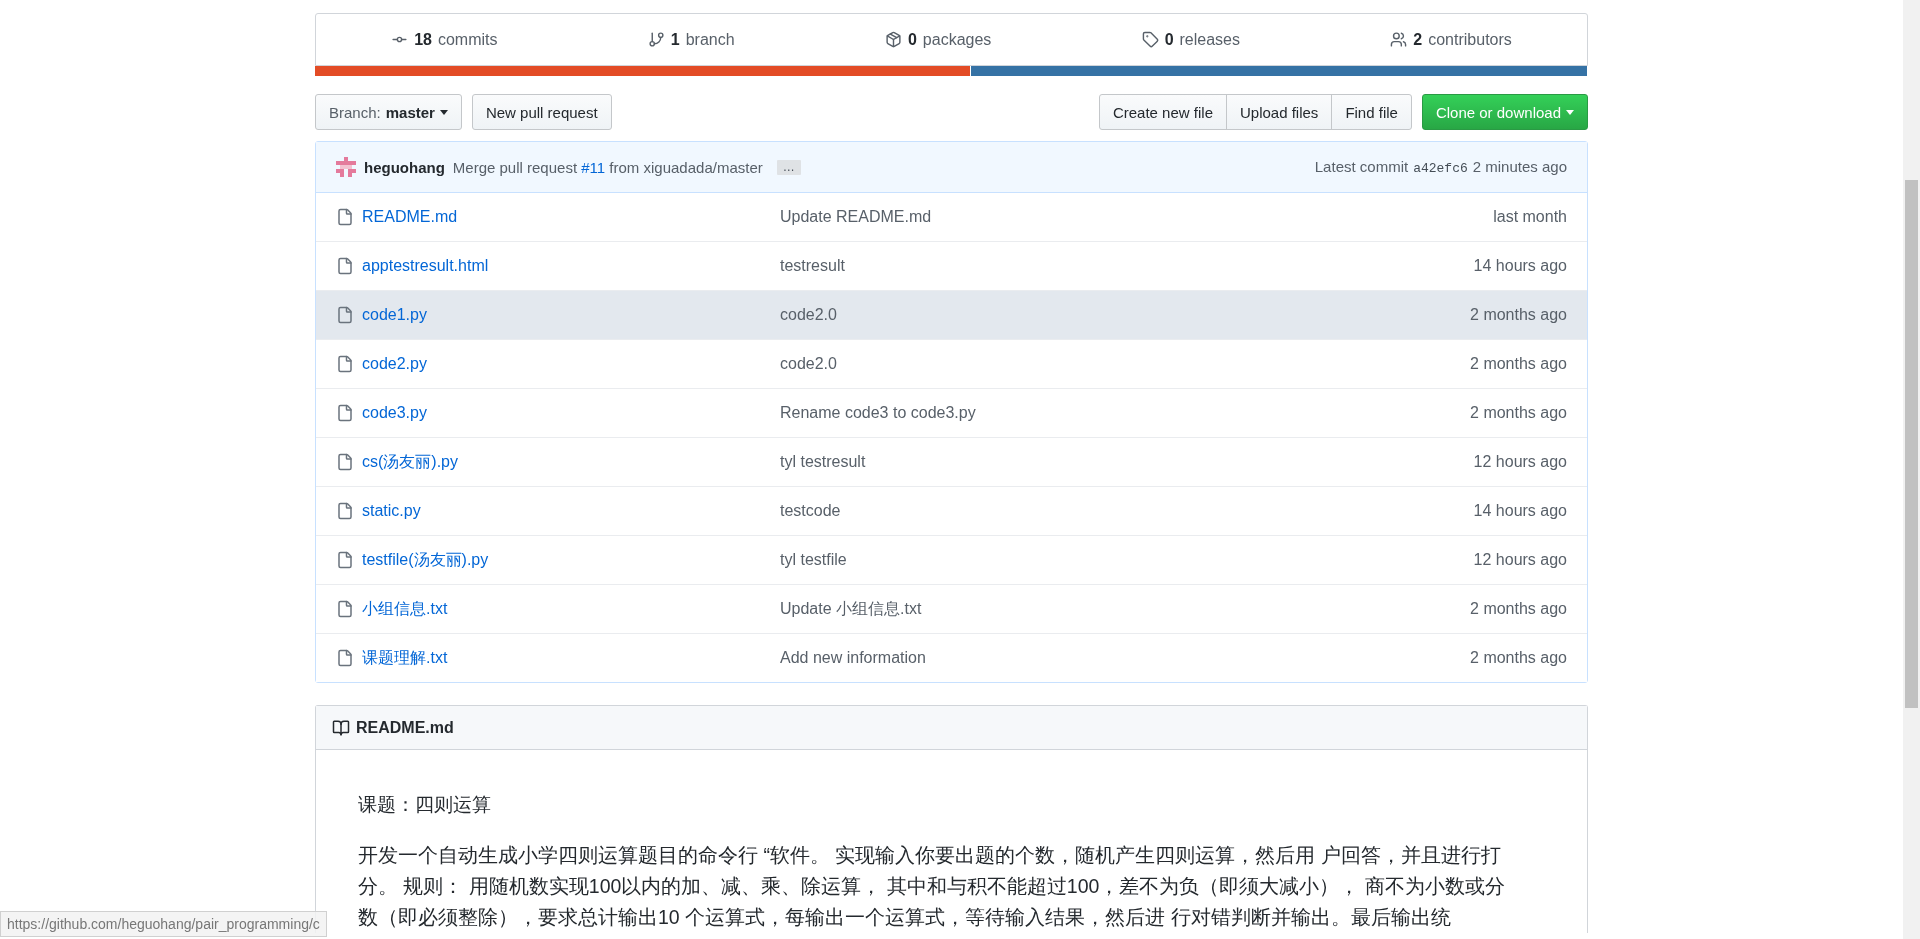 The image size is (1920, 939). What do you see at coordinates (893, 39) in the screenshot?
I see `package-icon` at bounding box center [893, 39].